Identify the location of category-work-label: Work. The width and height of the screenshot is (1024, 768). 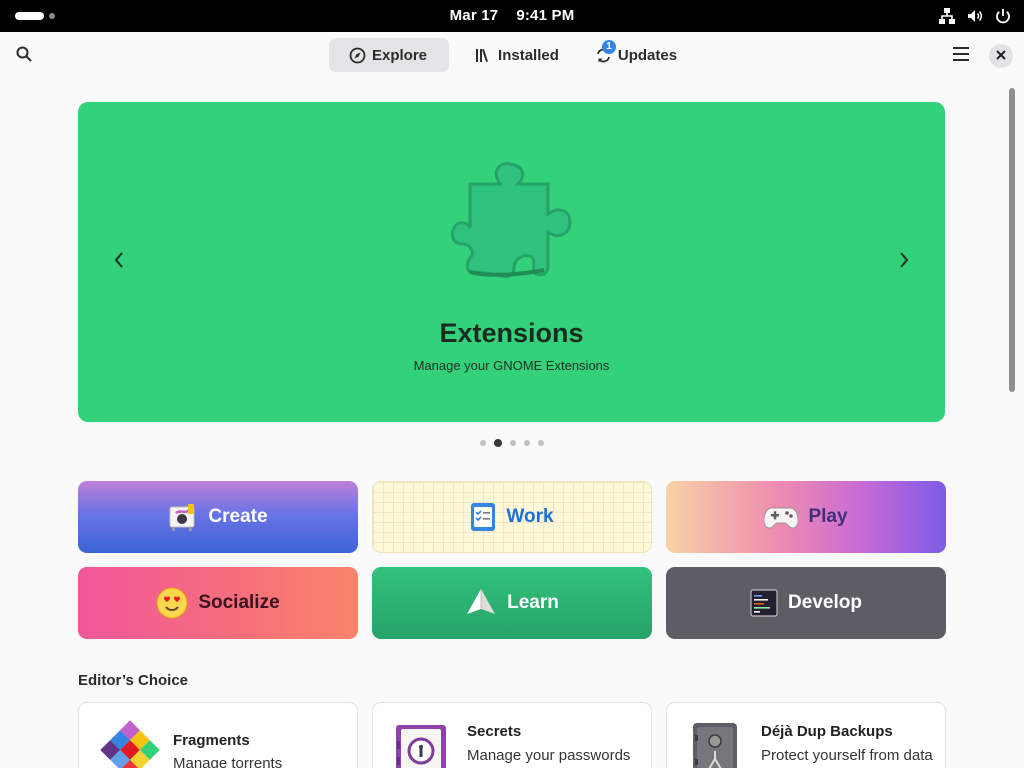
(530, 516).